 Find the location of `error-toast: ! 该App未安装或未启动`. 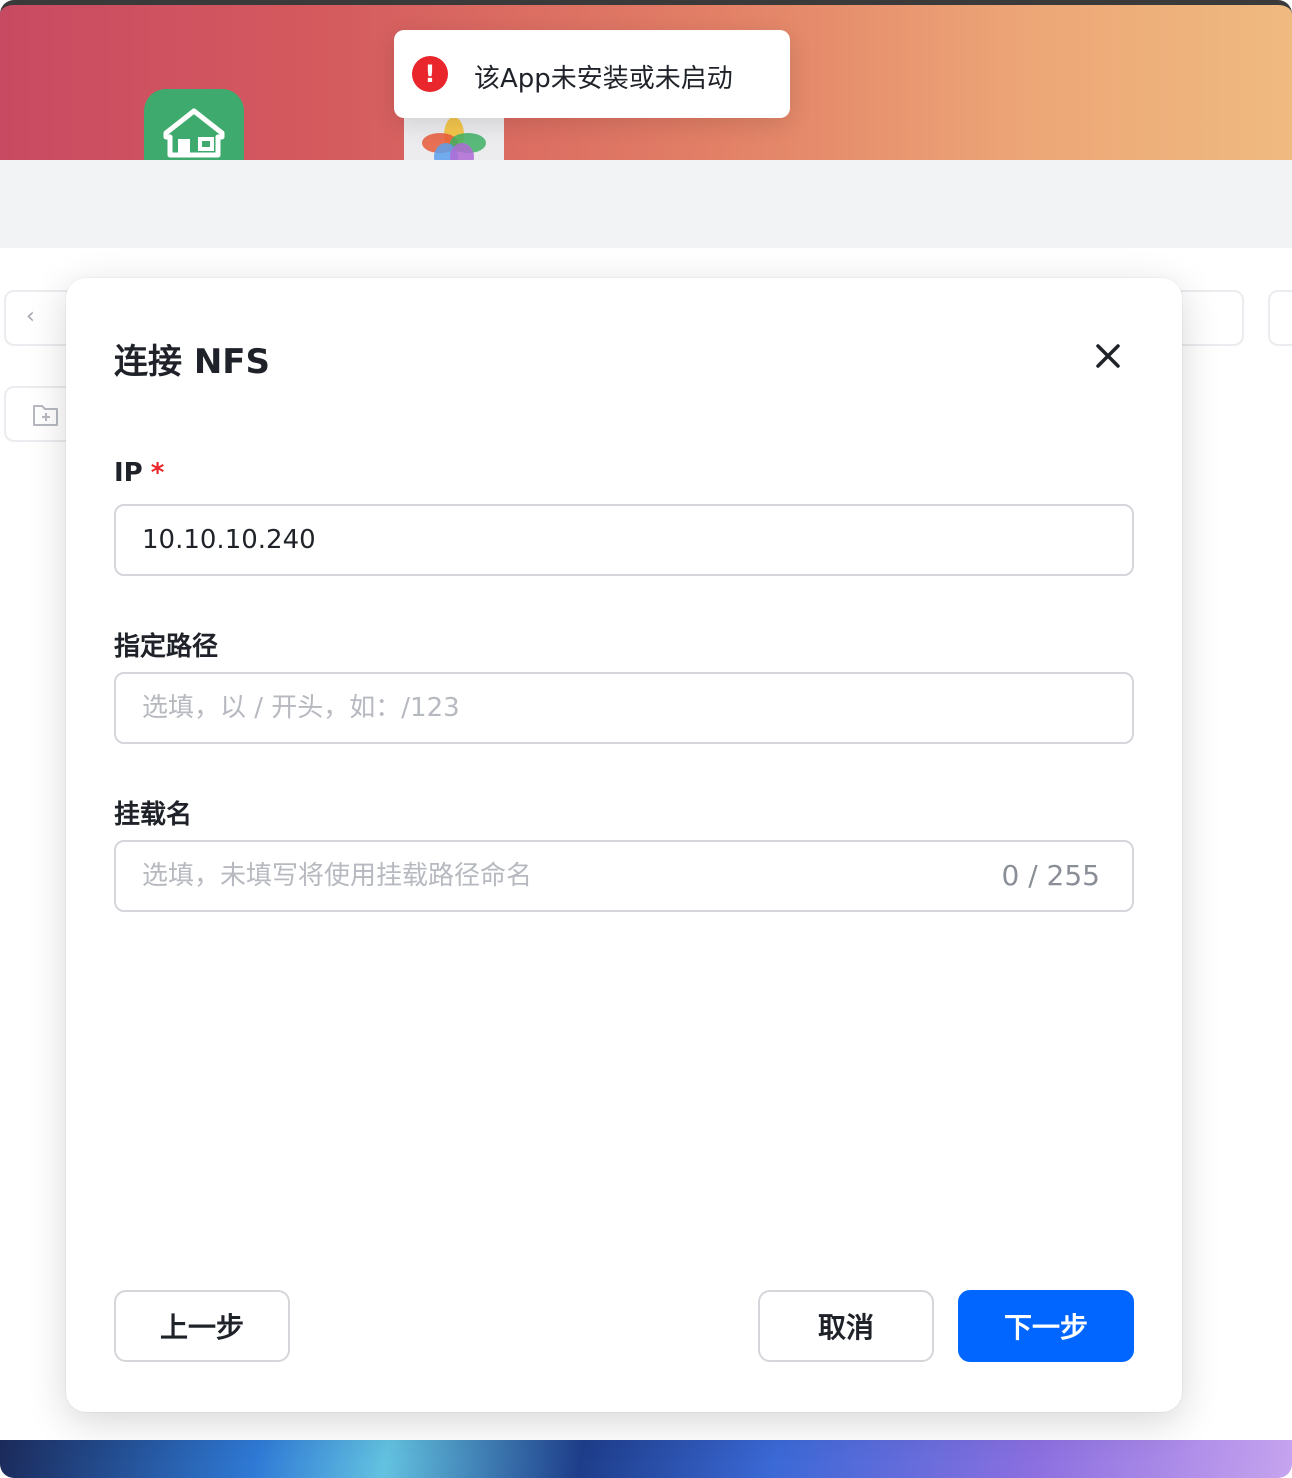

error-toast: ! 该App未安装或未启动 is located at coordinates (592, 74).